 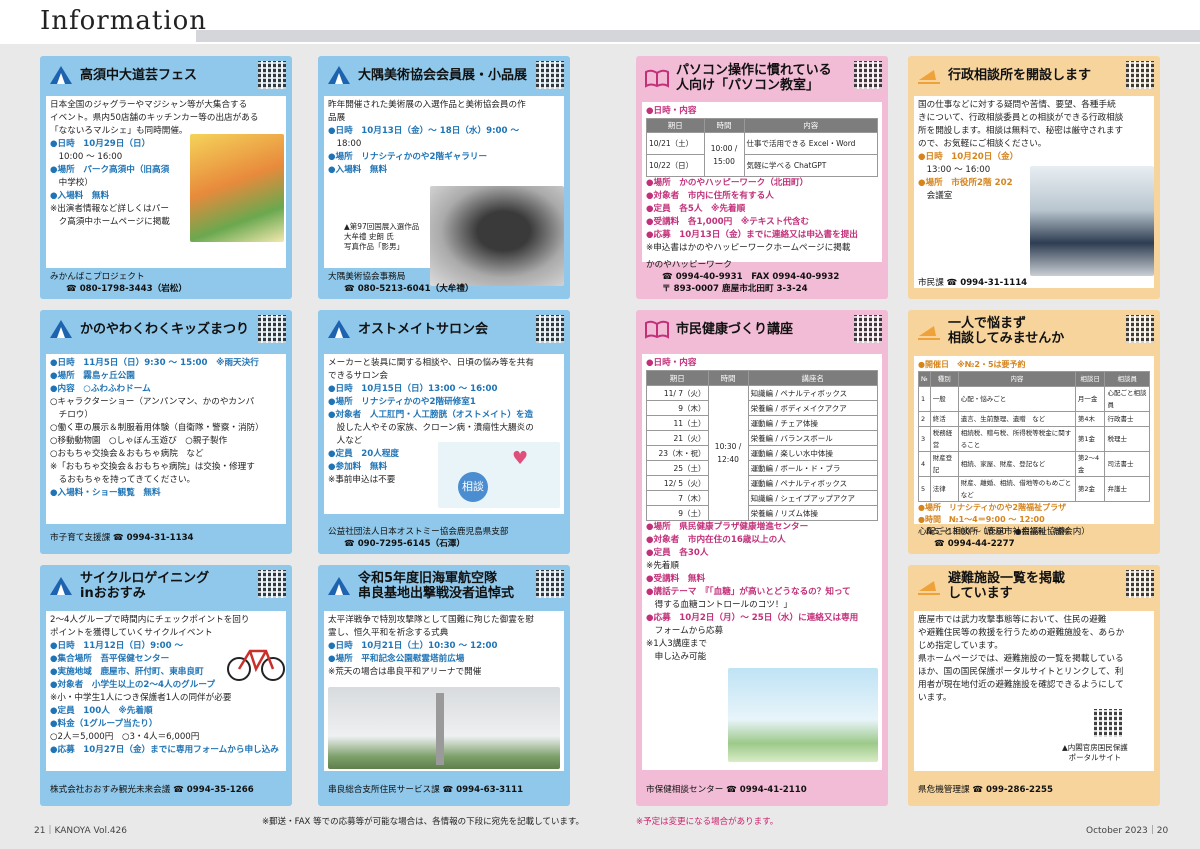 What do you see at coordinates (813, 393) in the screenshot?
I see `table-cell: 知識編 / ペナルティボックス` at bounding box center [813, 393].